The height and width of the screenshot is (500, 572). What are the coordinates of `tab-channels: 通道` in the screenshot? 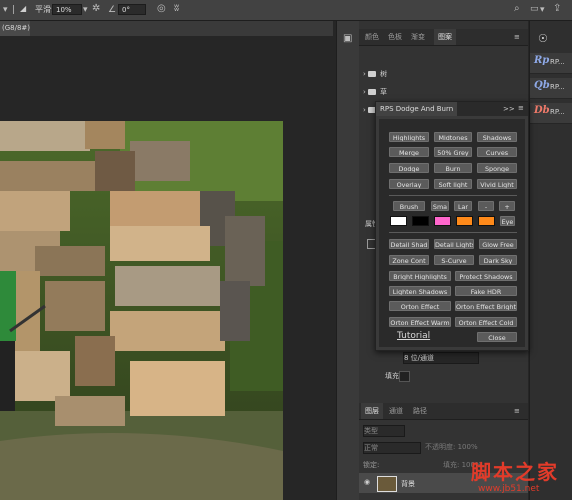 It's located at (396, 411).